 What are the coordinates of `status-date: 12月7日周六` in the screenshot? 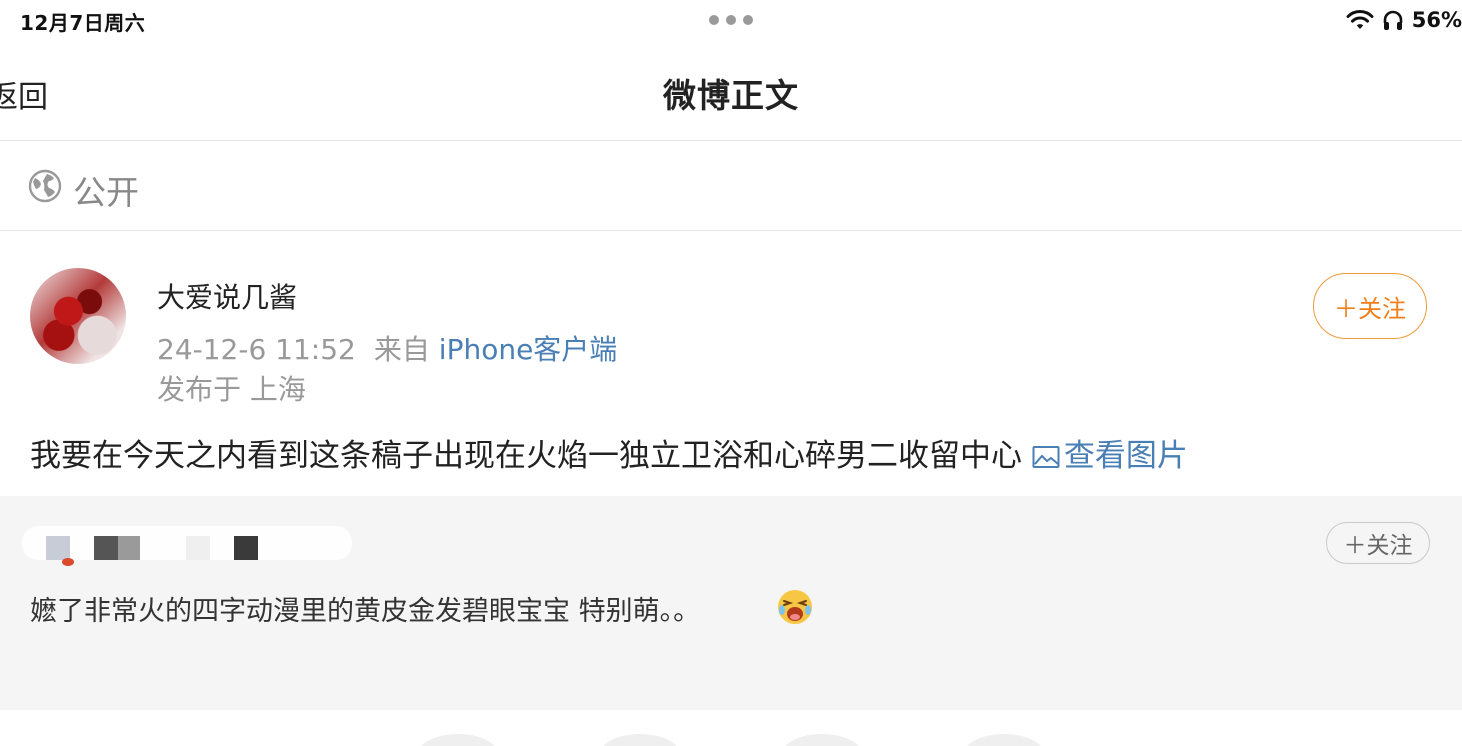 It's located at (83, 23).